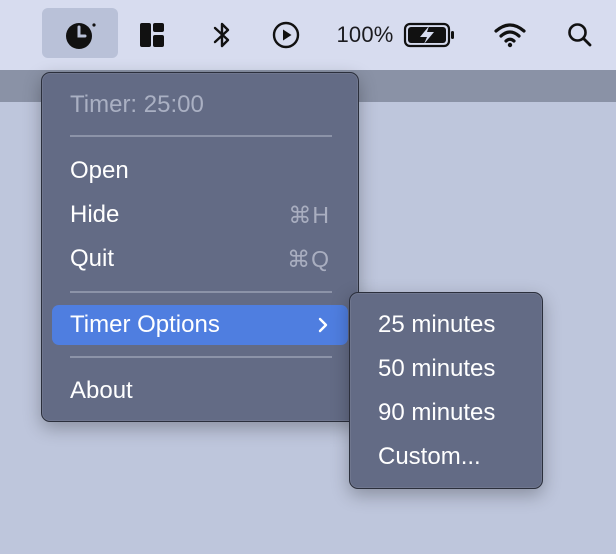 The height and width of the screenshot is (554, 616). What do you see at coordinates (80, 35) in the screenshot?
I see `clock-icon` at bounding box center [80, 35].